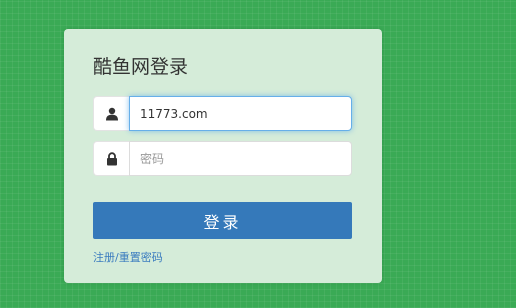 Image resolution: width=516 pixels, height=308 pixels. Describe the element at coordinates (111, 158) in the screenshot. I see `lock-icon` at that location.